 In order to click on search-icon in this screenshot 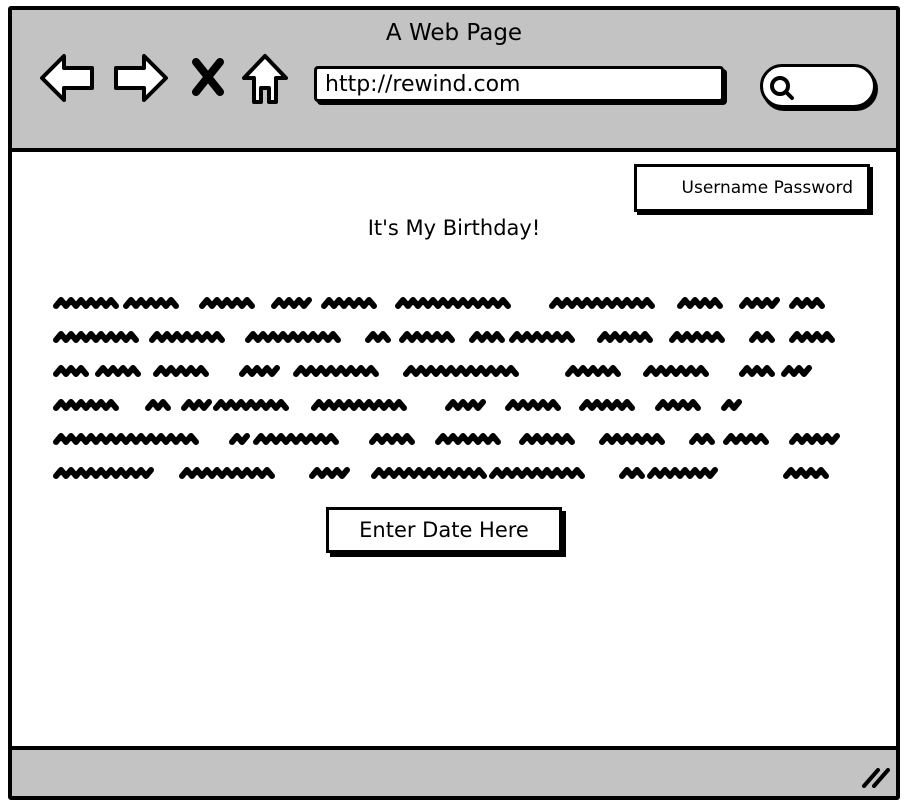, I will do `click(782, 88)`.